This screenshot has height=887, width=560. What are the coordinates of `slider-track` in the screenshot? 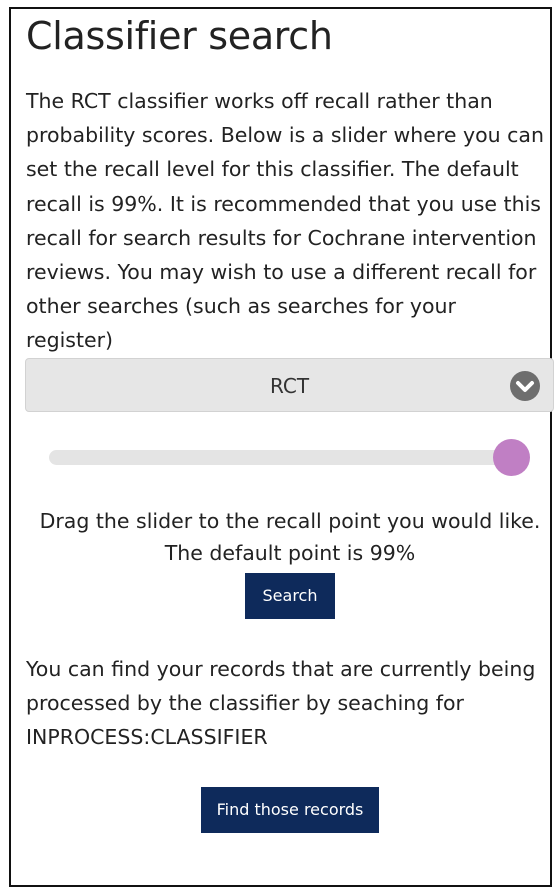 It's located at (287, 457).